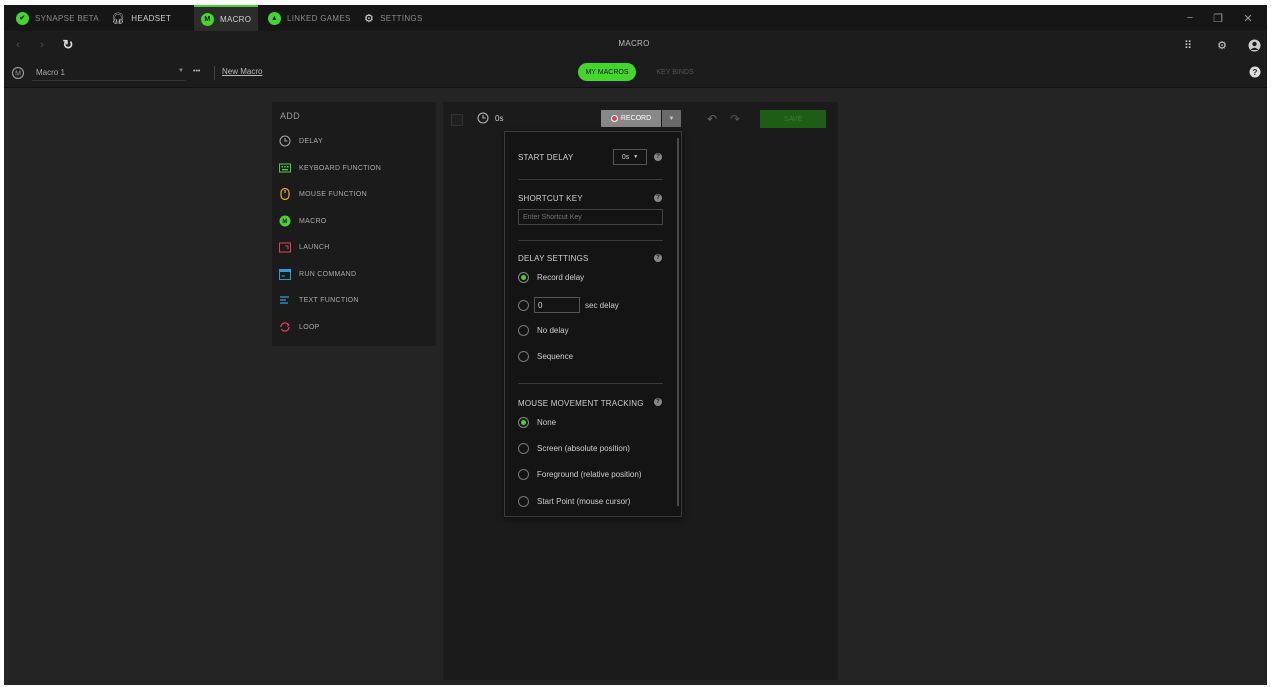 Image resolution: width=1271 pixels, height=687 pixels. What do you see at coordinates (1222, 45) in the screenshot?
I see `settings-gear-icon: ⚙` at bounding box center [1222, 45].